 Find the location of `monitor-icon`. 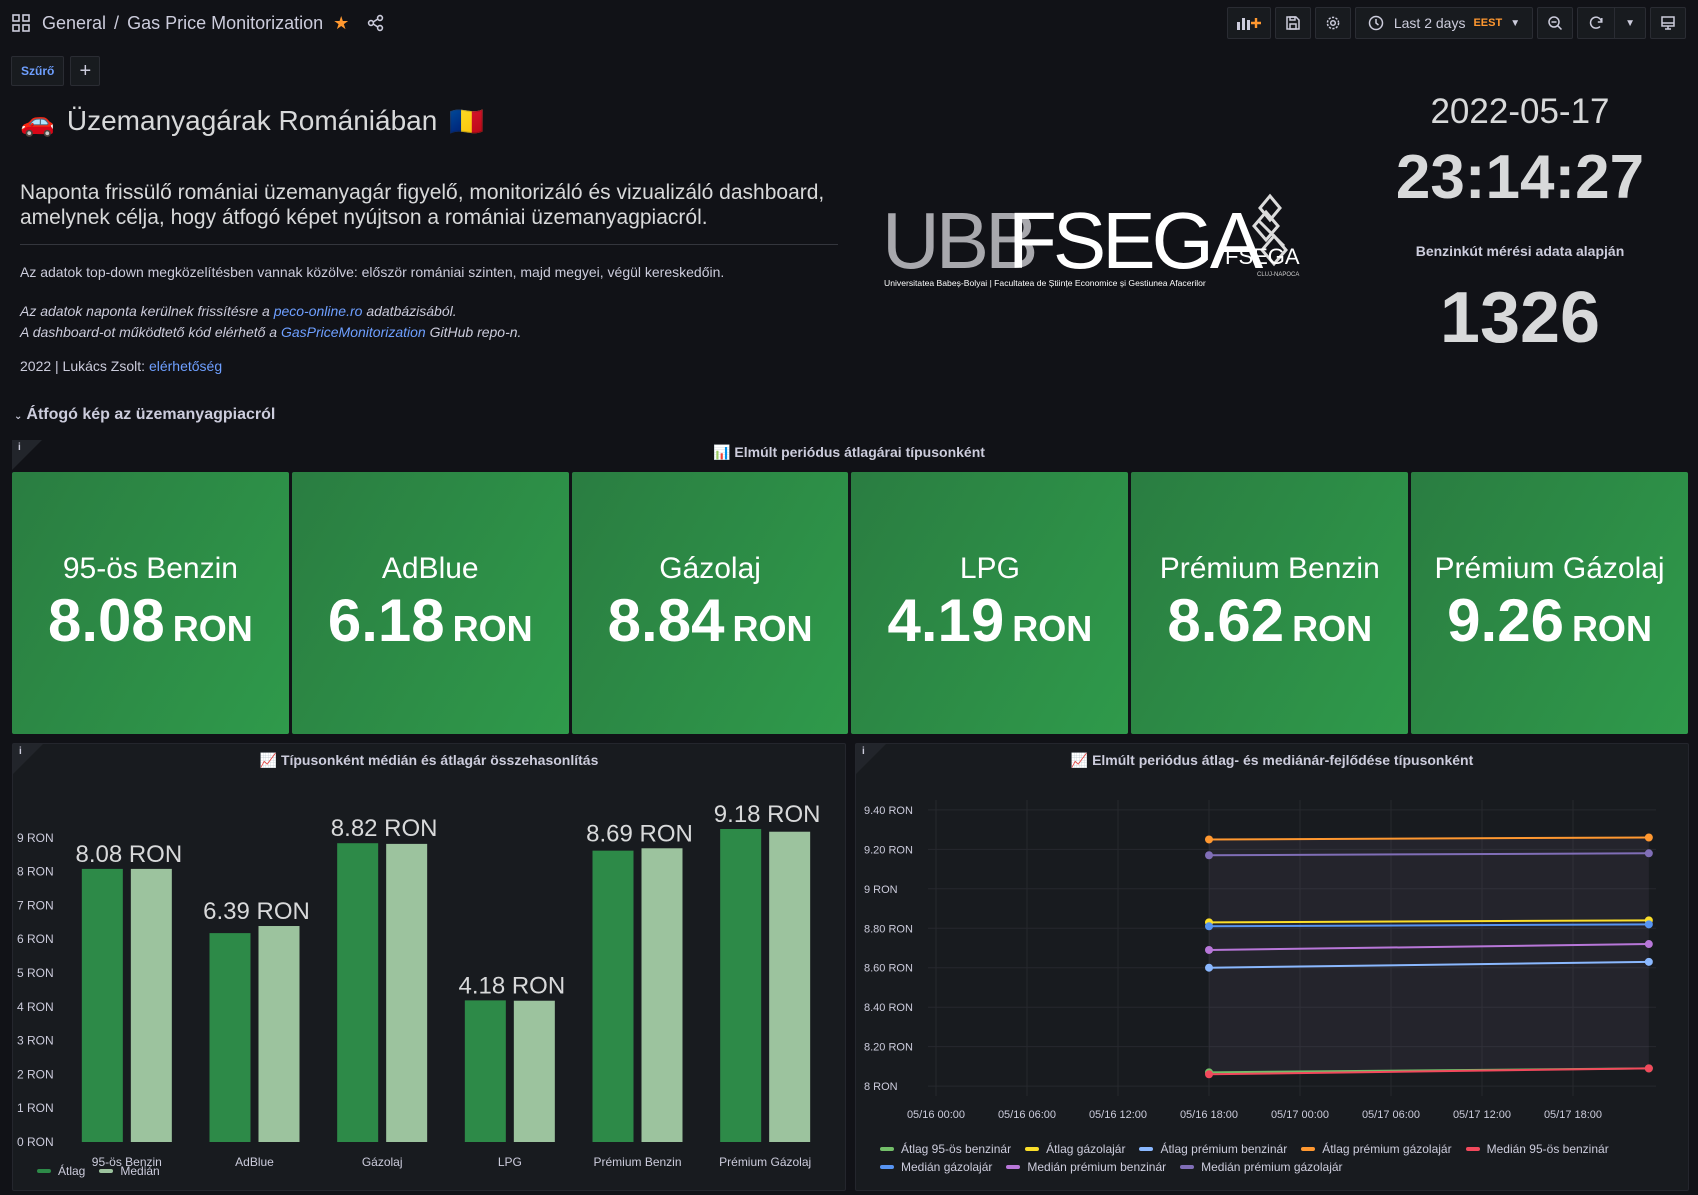

monitor-icon is located at coordinates (1668, 23).